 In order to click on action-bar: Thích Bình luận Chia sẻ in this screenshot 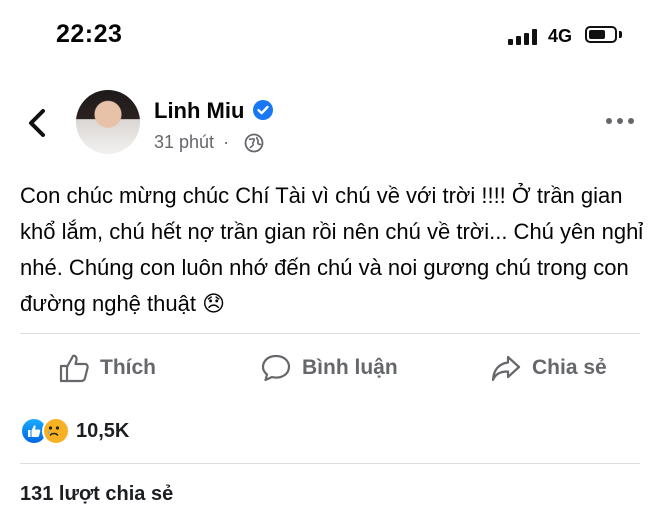, I will do `click(330, 368)`.